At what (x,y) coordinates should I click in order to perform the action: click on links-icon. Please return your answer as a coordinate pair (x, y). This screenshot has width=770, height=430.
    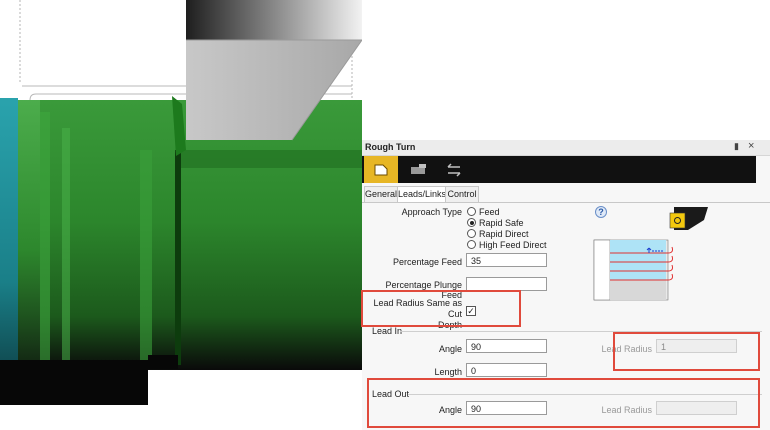
    Looking at the image, I should click on (454, 170).